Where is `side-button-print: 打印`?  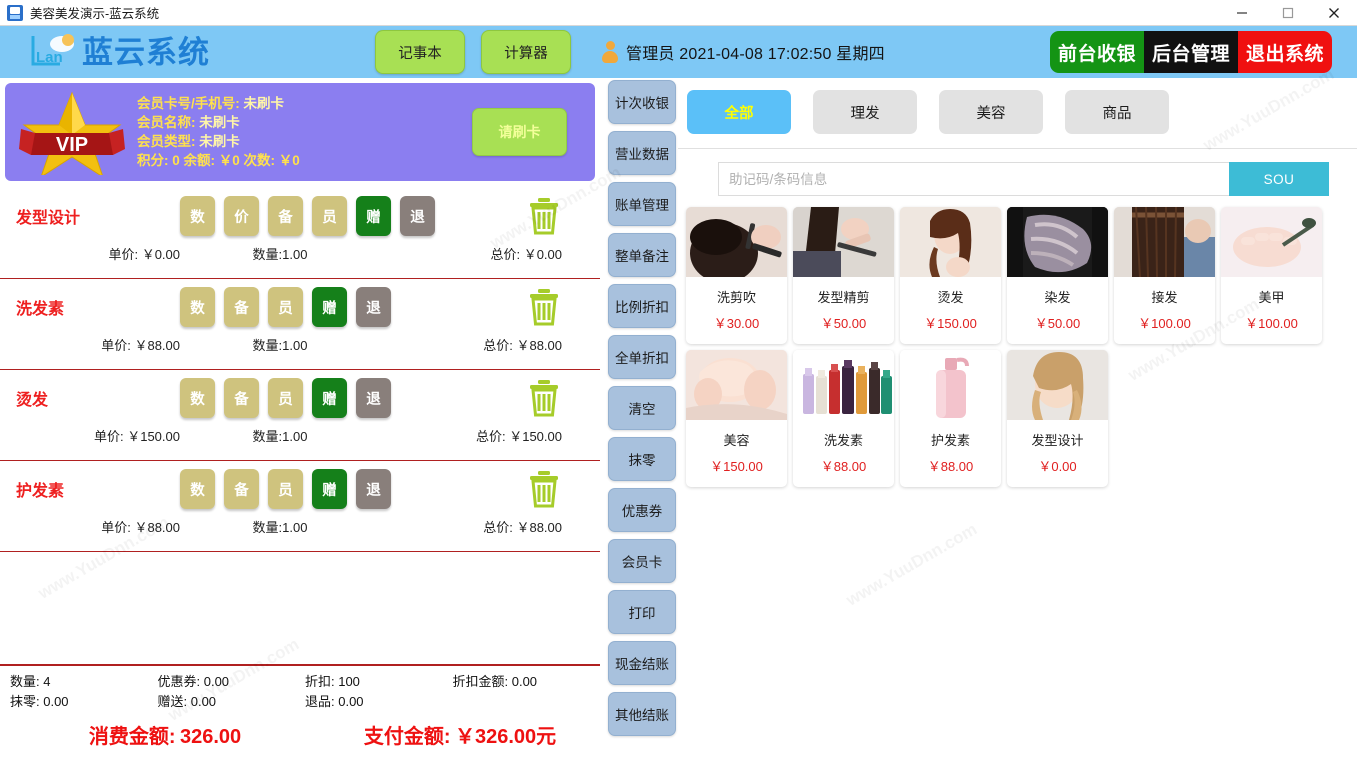
side-button-print: 打印 is located at coordinates (642, 612).